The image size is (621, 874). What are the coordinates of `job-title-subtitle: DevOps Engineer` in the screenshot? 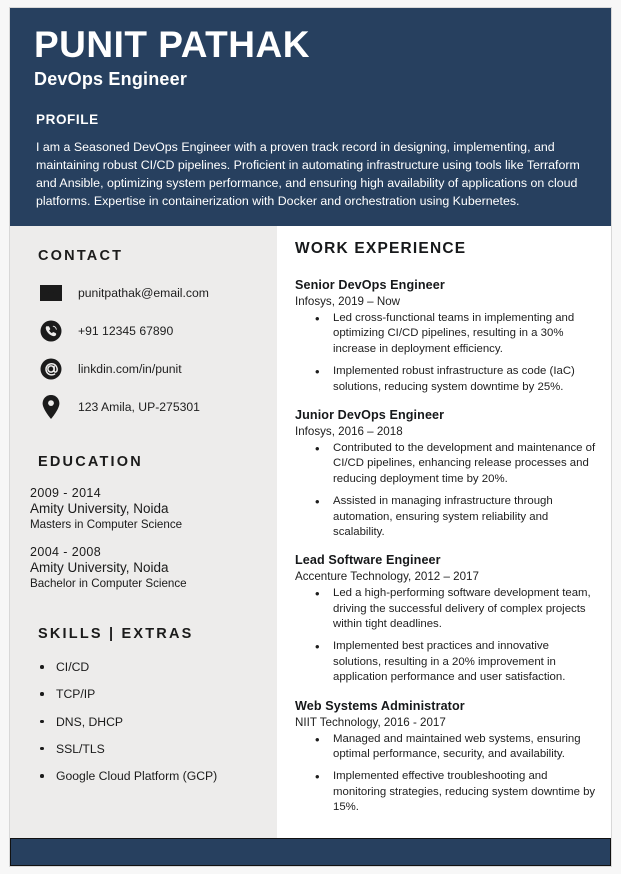 It's located at (111, 78).